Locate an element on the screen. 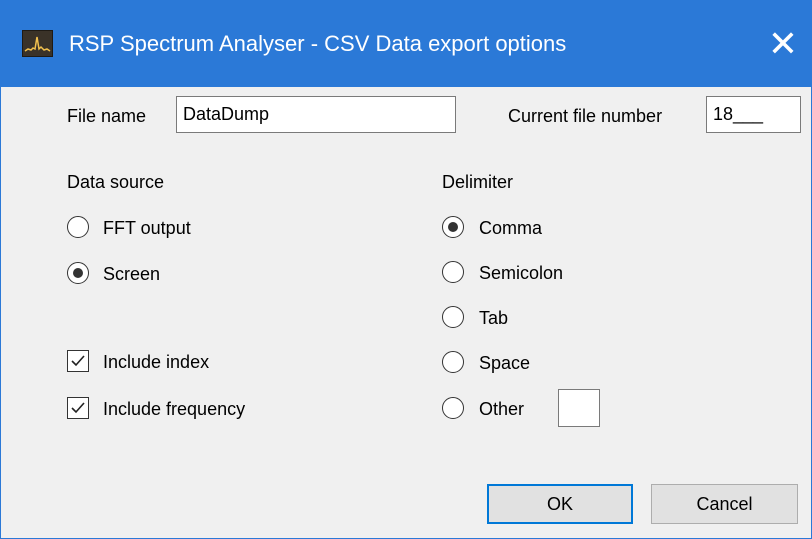  current-file-number-label: Current file number is located at coordinates (585, 116).